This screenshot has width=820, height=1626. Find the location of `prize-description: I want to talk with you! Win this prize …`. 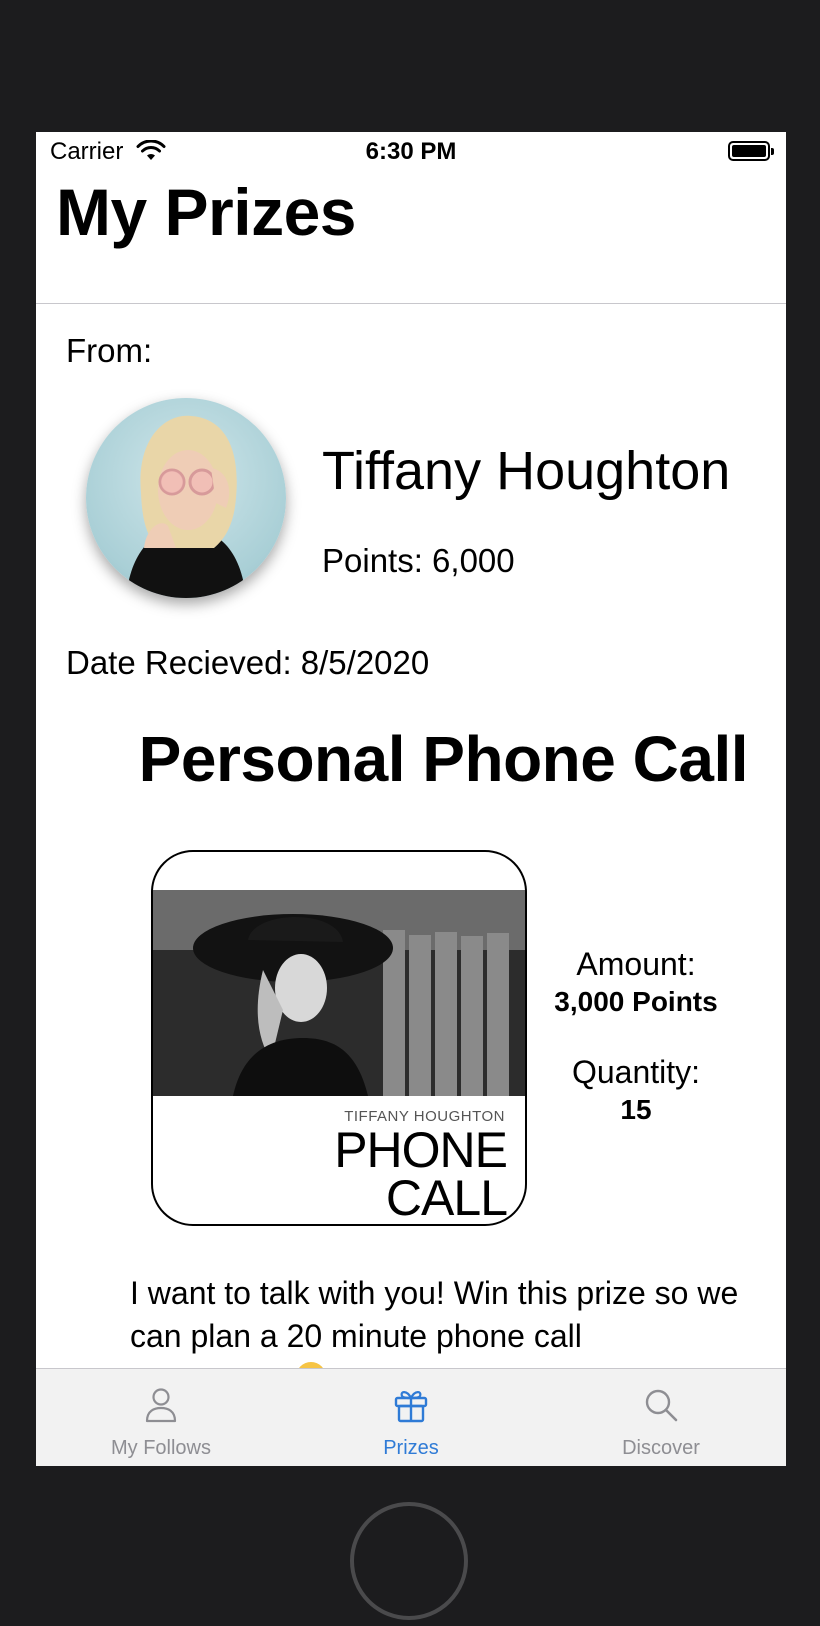

prize-description: I want to talk with you! Win this prize … is located at coordinates (434, 1314).